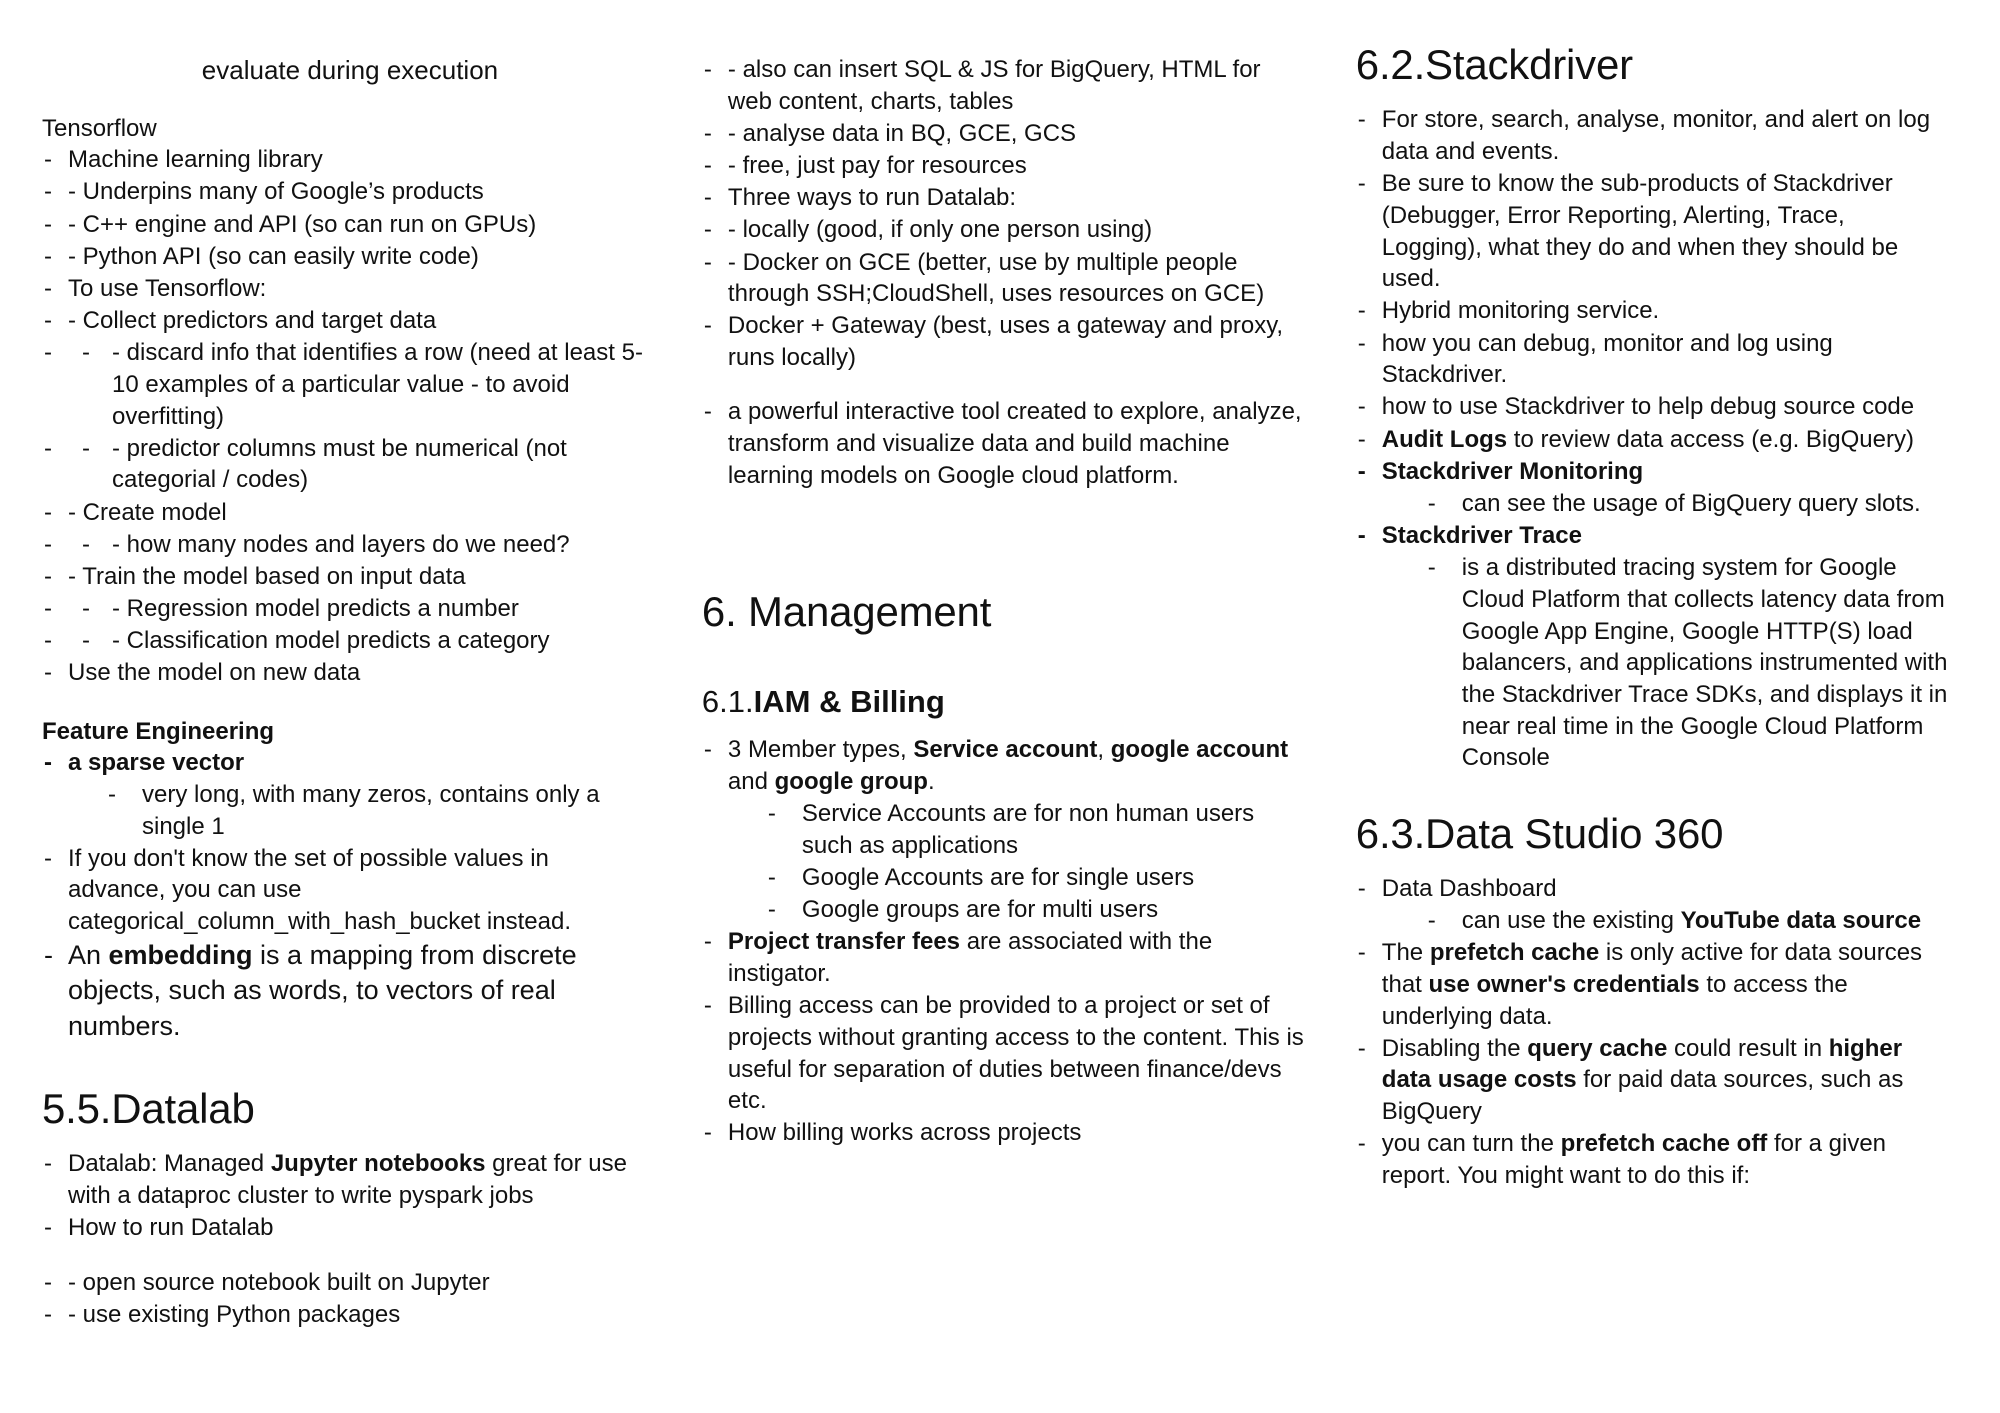 The height and width of the screenshot is (1413, 2000). Describe the element at coordinates (1801, 921) in the screenshot. I see `text-run-bold: YouTube data source` at that location.